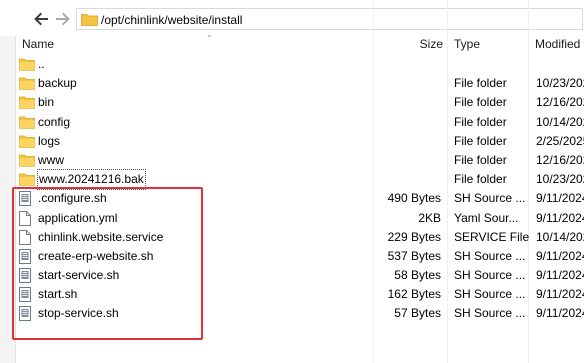 This screenshot has height=363, width=584. What do you see at coordinates (8, 181) in the screenshot?
I see `left-pane-edge` at bounding box center [8, 181].